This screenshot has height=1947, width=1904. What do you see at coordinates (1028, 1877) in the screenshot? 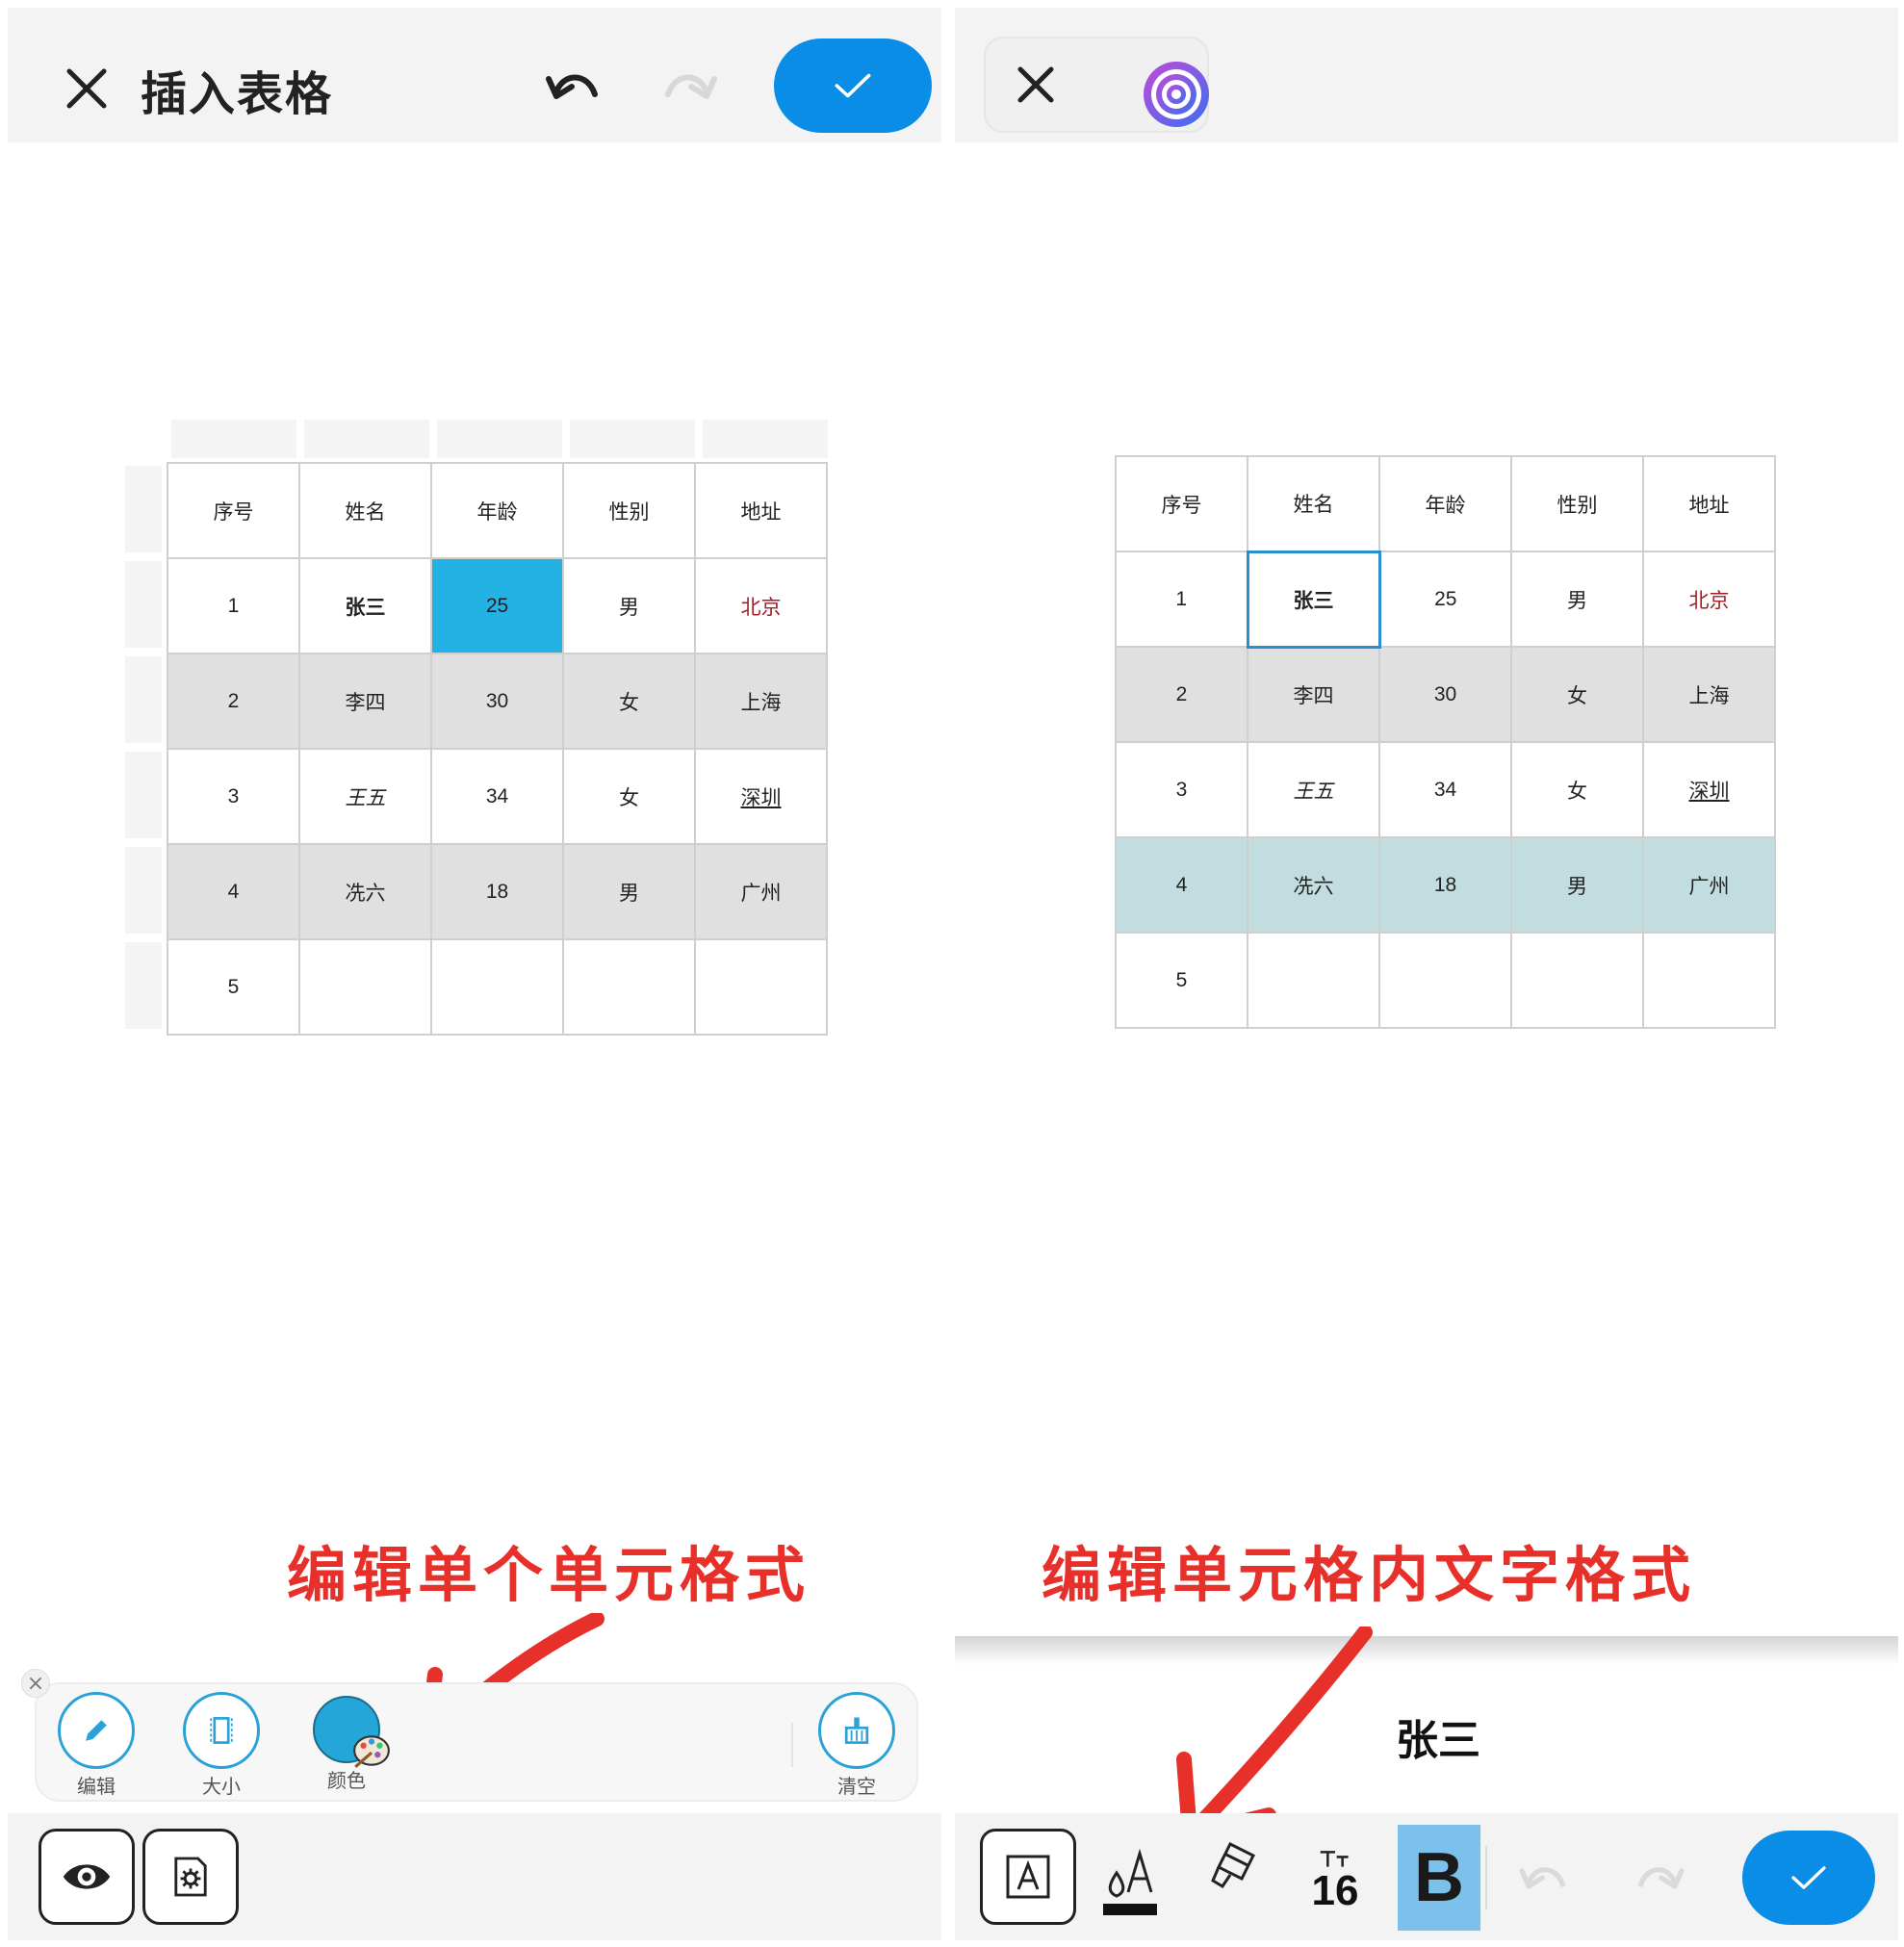
I see `text-style-button` at bounding box center [1028, 1877].